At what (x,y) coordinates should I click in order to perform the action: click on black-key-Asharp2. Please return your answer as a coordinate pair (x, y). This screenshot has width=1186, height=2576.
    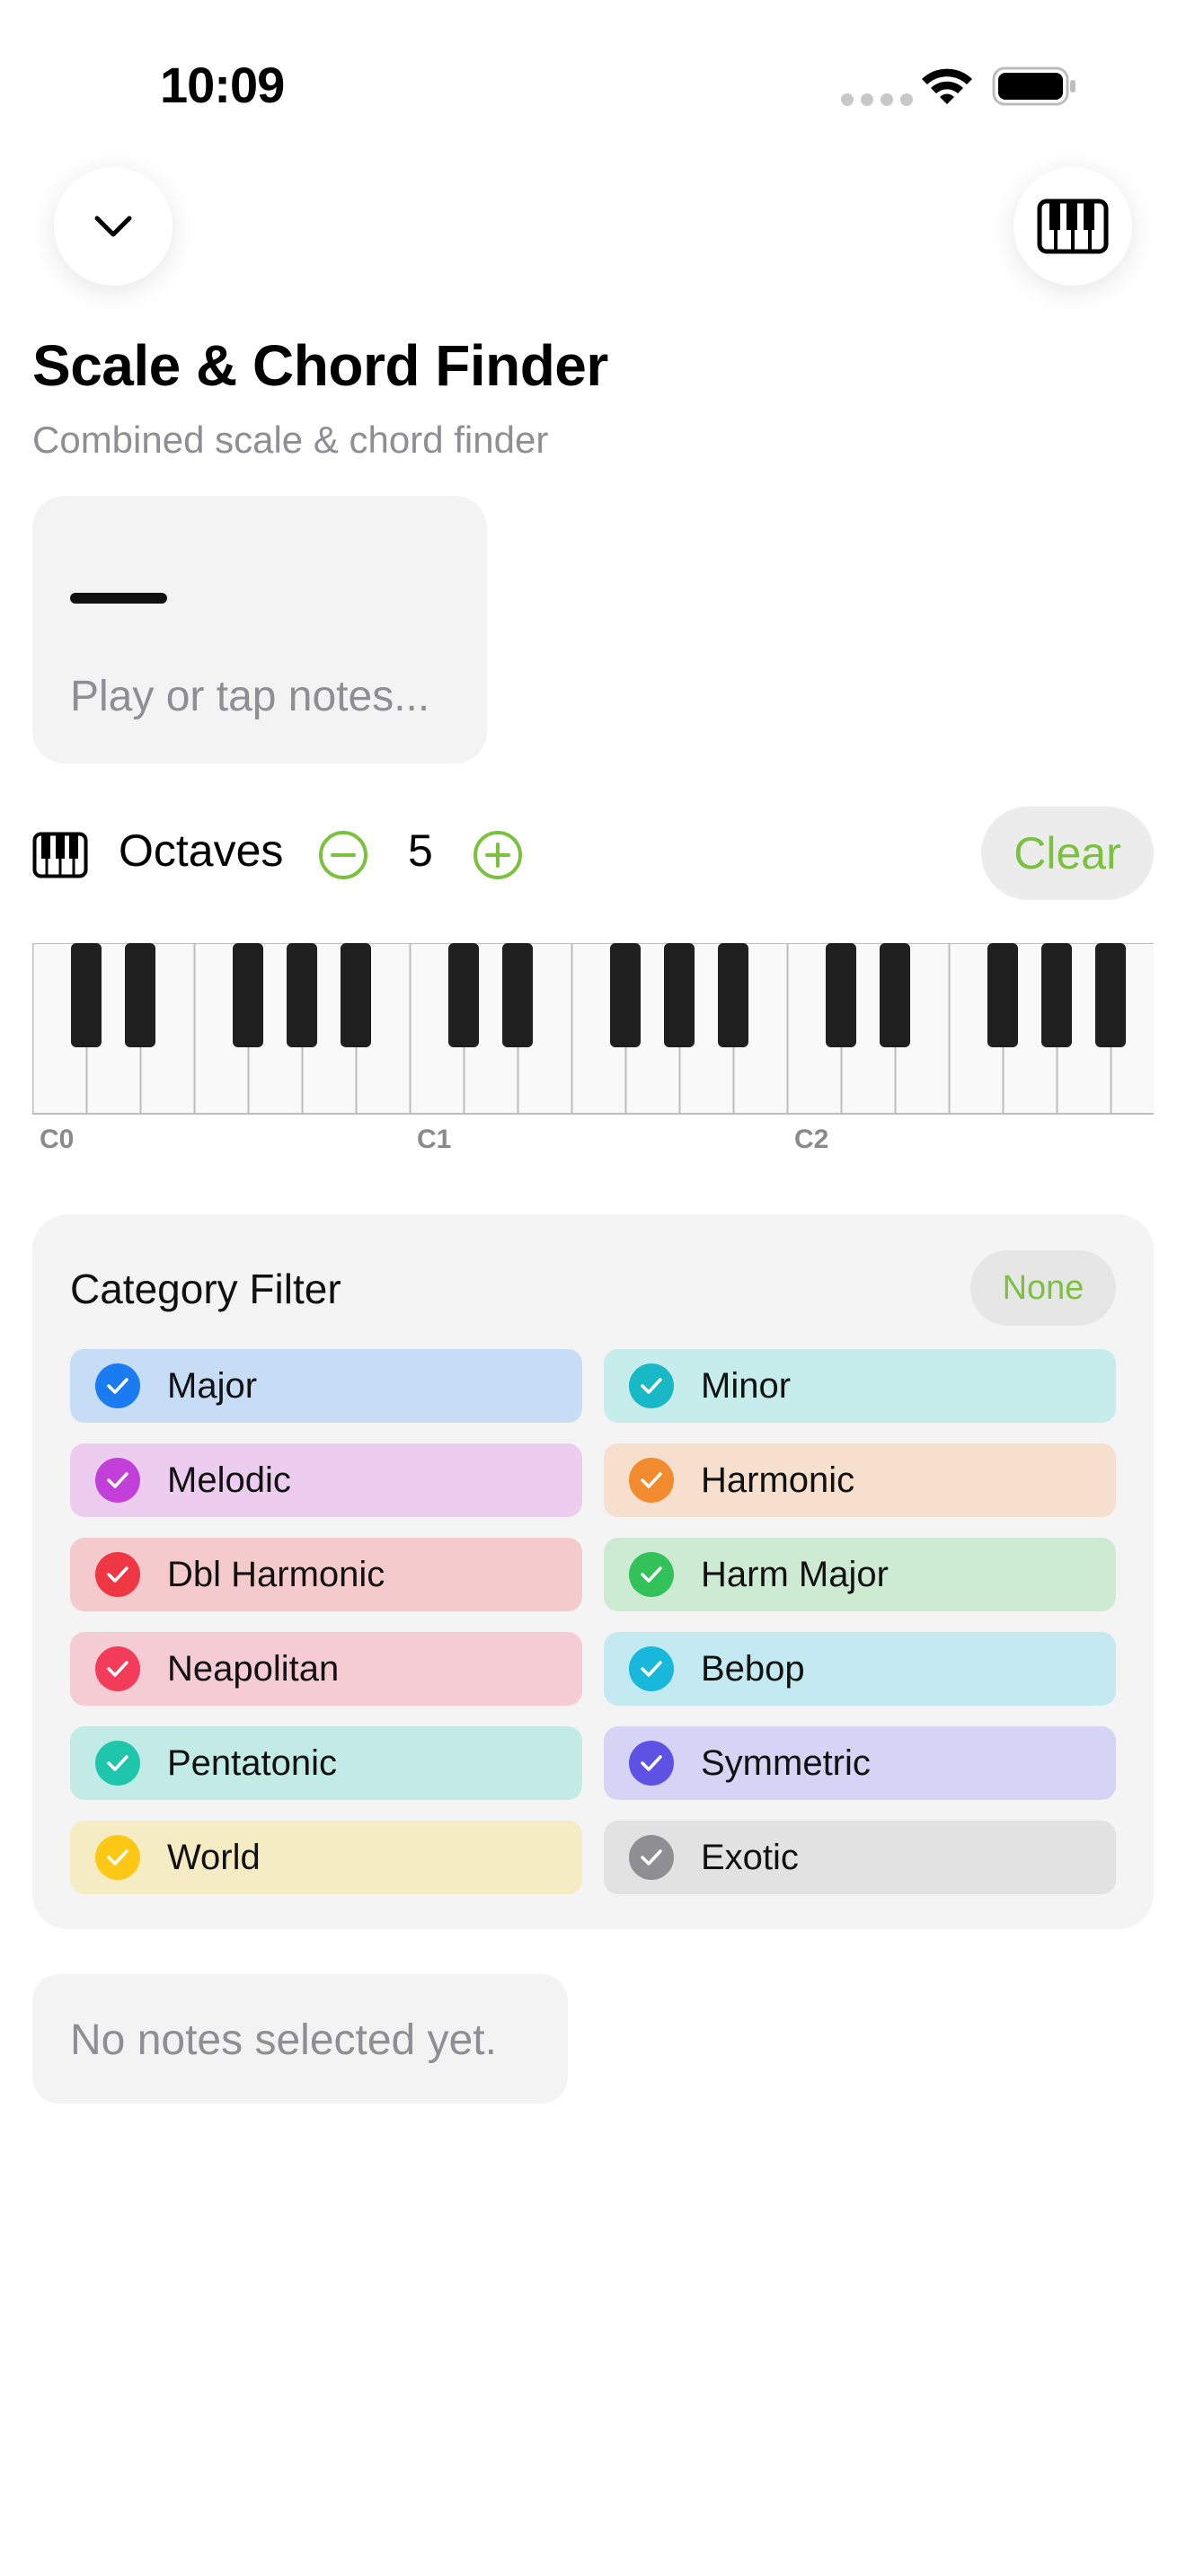
    Looking at the image, I should click on (1110, 995).